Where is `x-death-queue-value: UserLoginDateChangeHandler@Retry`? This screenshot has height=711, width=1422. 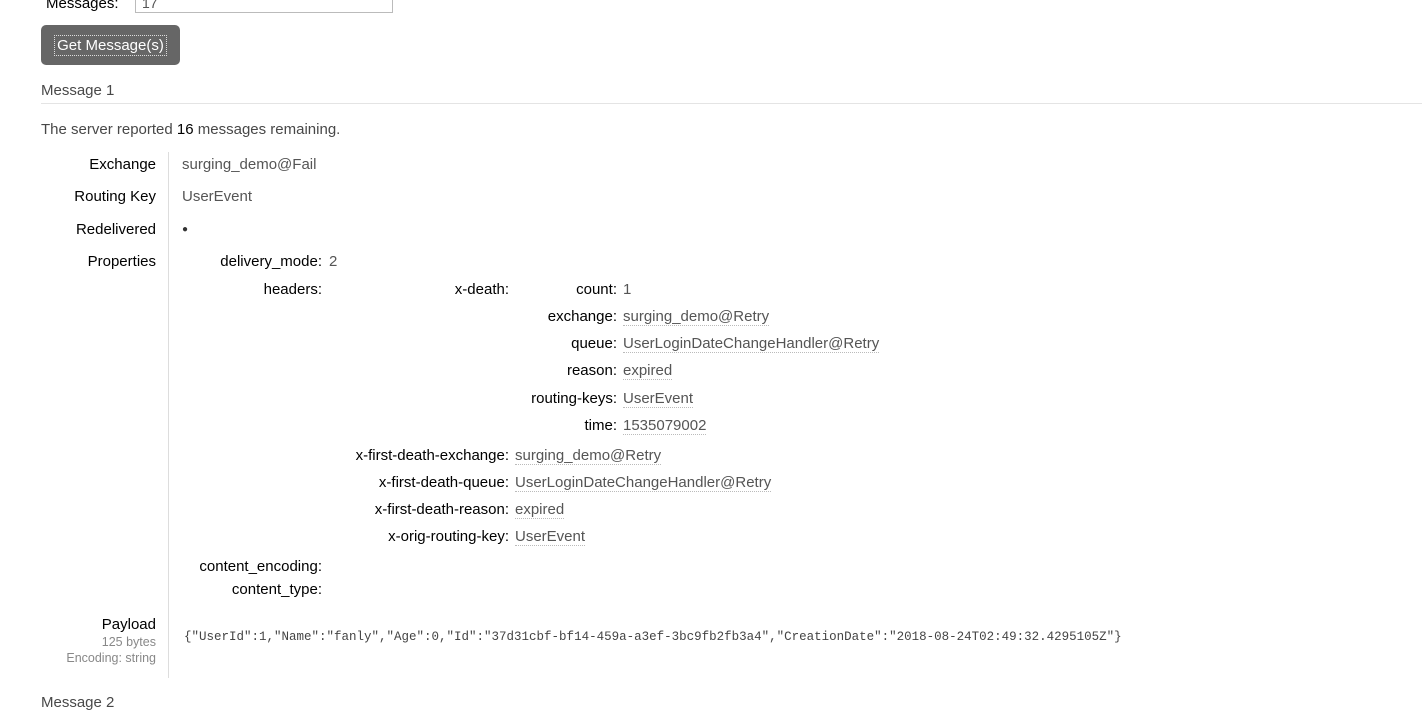 x-death-queue-value: UserLoginDateChangeHandler@Retry is located at coordinates (751, 344).